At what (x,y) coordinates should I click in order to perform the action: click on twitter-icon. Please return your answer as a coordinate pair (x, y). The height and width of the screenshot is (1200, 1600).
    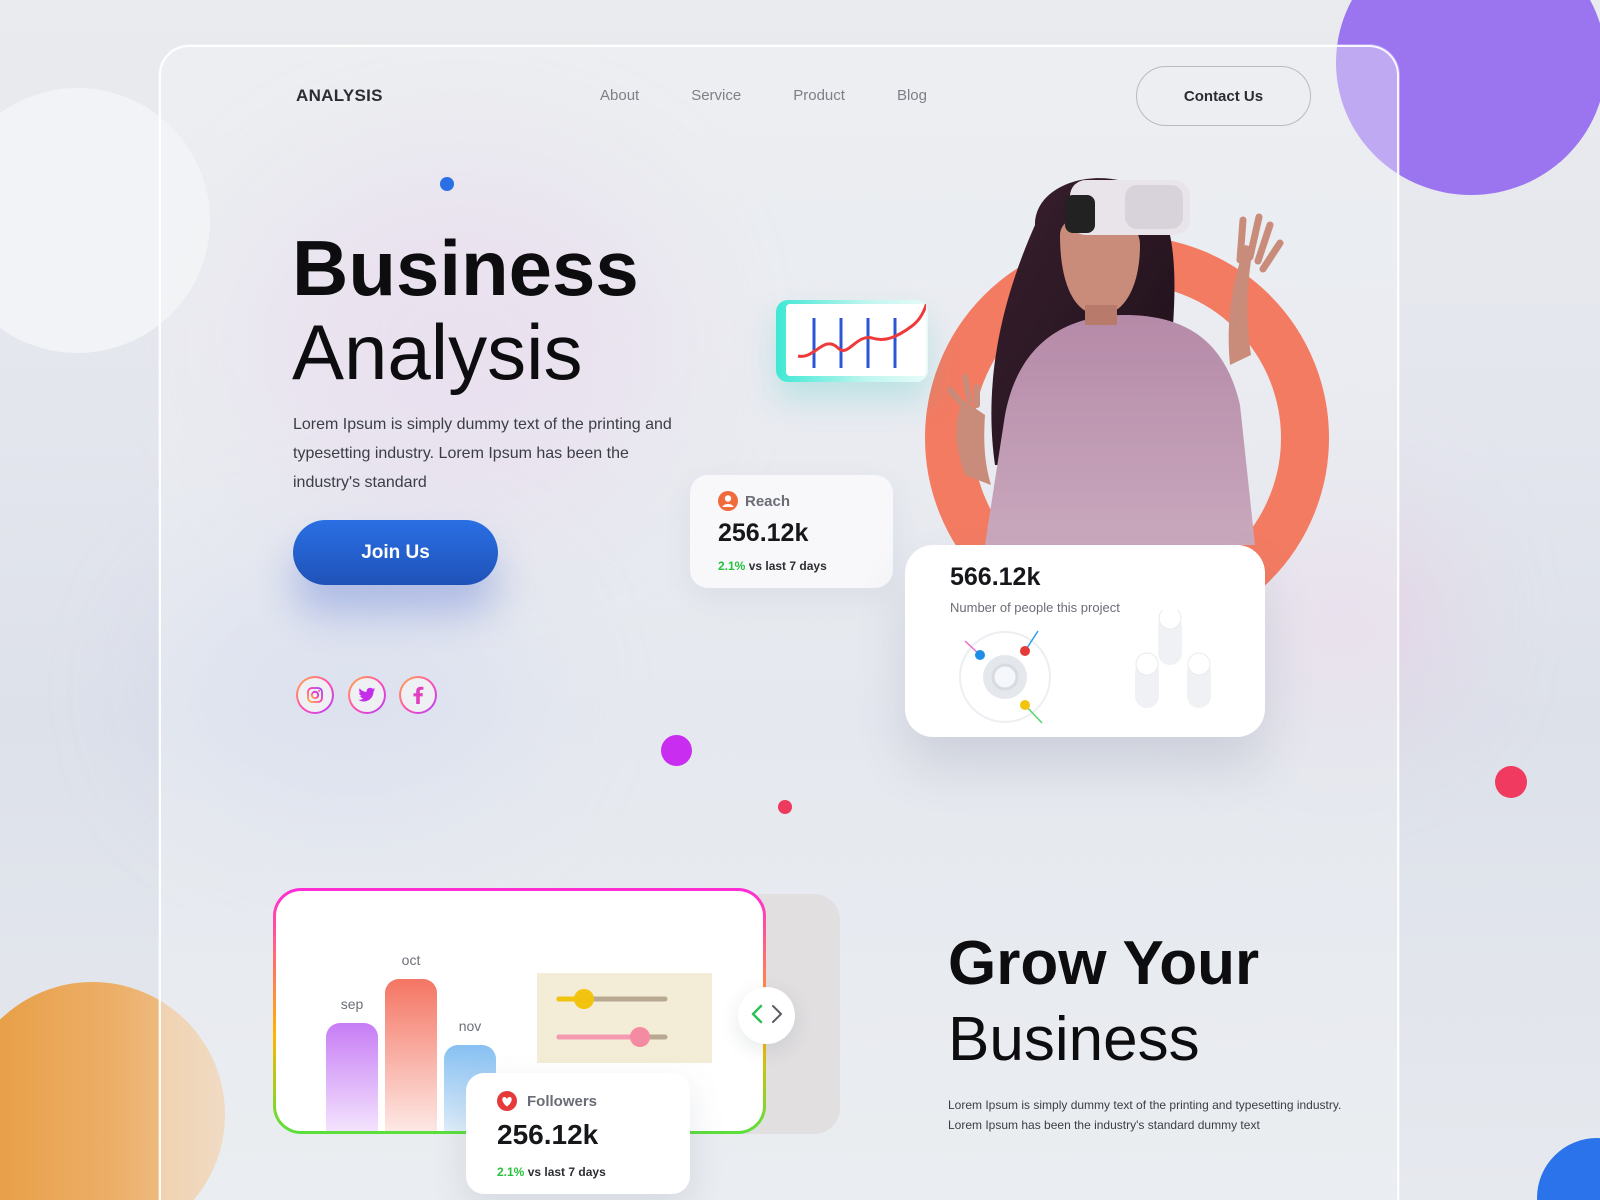
    Looking at the image, I should click on (367, 695).